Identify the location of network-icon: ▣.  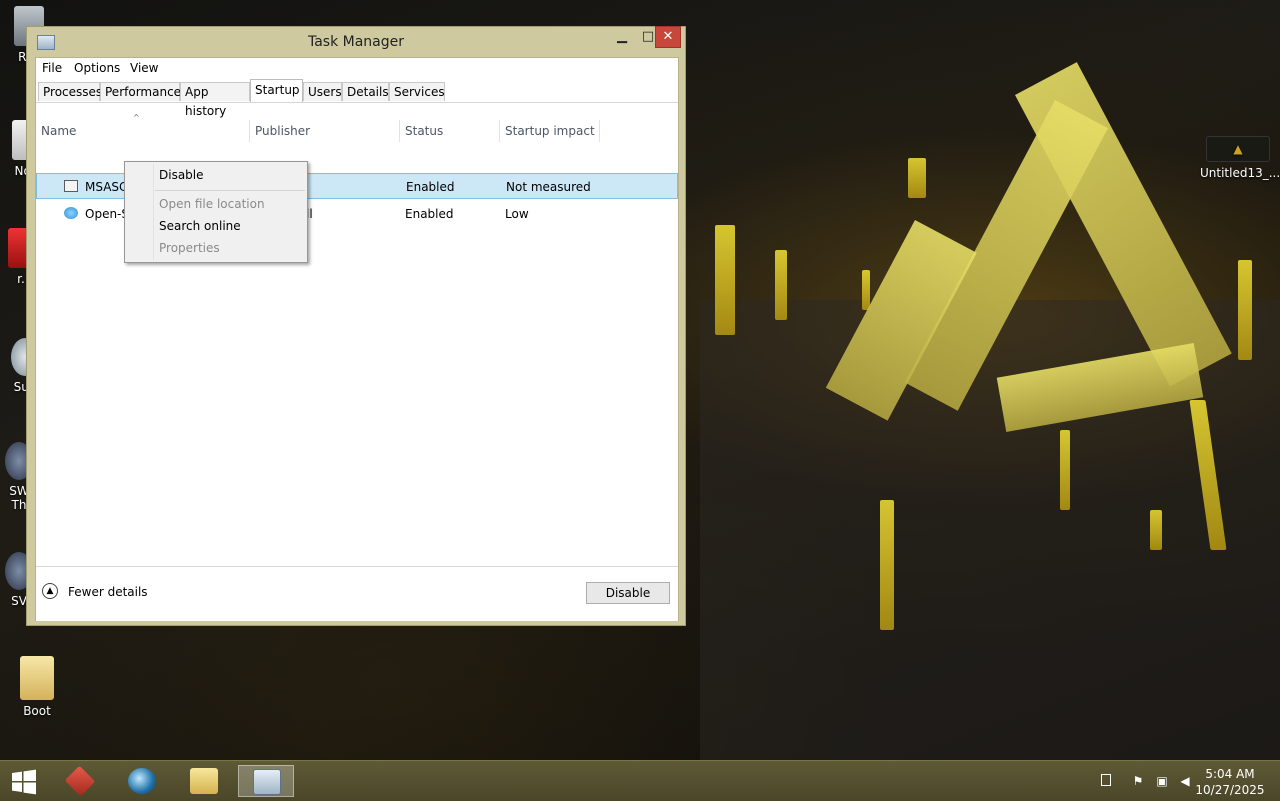
(1162, 781).